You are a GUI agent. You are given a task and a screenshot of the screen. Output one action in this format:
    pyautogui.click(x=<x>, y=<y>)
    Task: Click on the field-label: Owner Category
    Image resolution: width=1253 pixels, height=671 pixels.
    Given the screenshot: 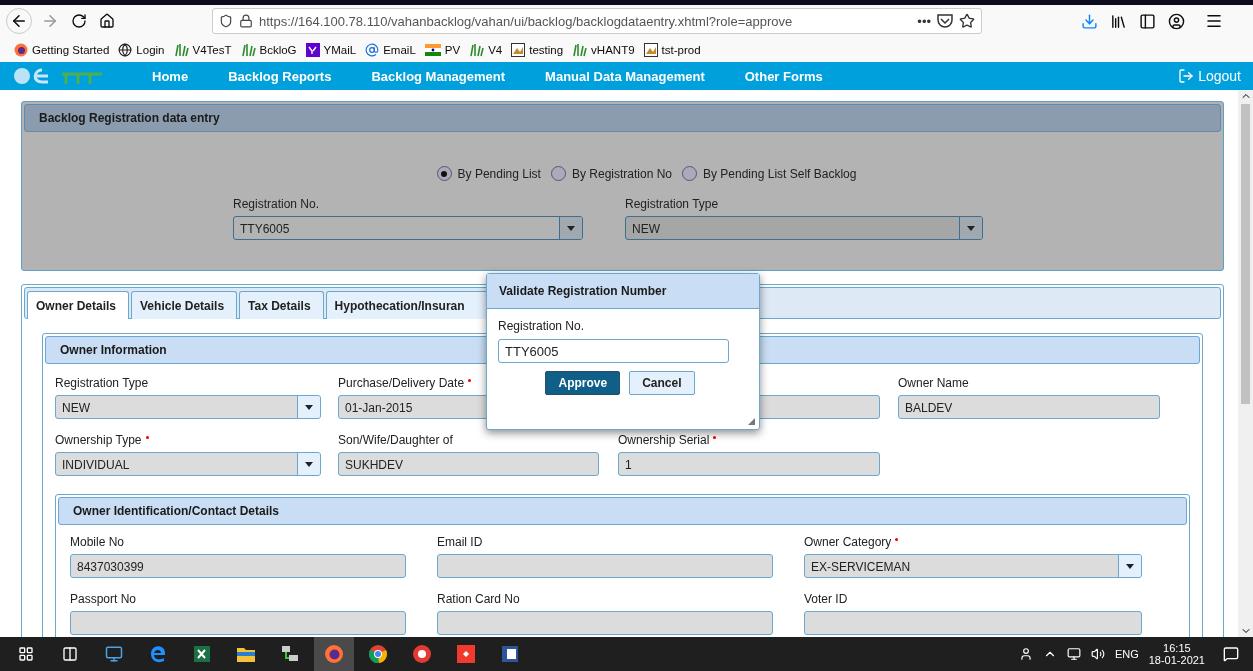 What is the action you would take?
    pyautogui.click(x=973, y=542)
    